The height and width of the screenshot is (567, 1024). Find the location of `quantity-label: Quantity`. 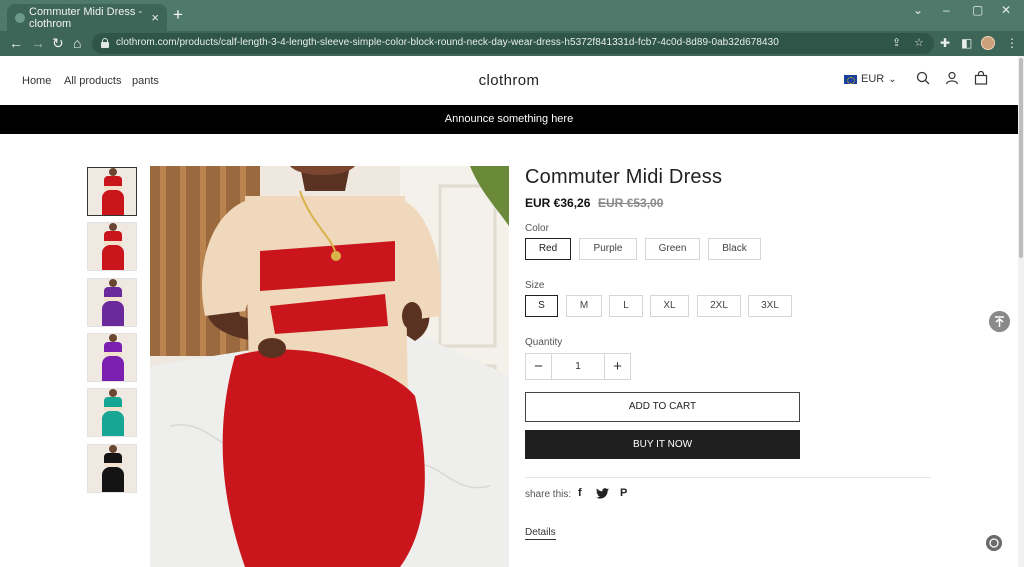

quantity-label: Quantity is located at coordinates (544, 342).